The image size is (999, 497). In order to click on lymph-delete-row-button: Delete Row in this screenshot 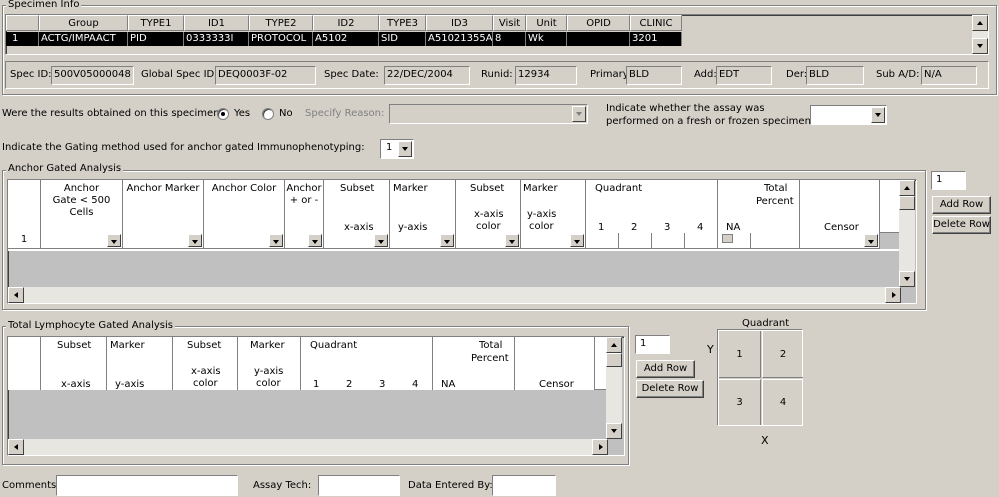, I will do `click(670, 389)`.